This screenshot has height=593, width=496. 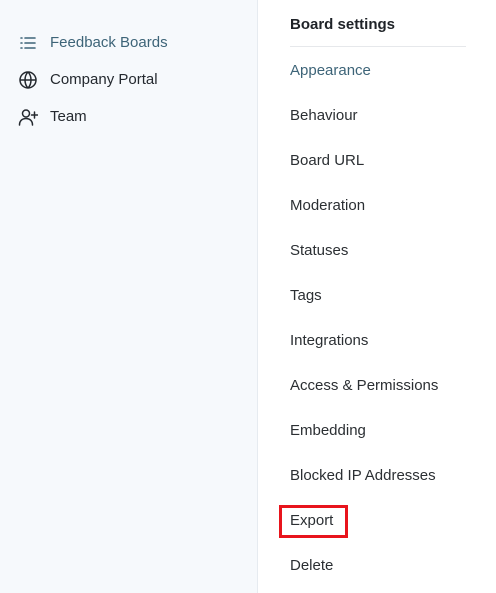 What do you see at coordinates (68, 116) in the screenshot?
I see `nav-item-label: Team` at bounding box center [68, 116].